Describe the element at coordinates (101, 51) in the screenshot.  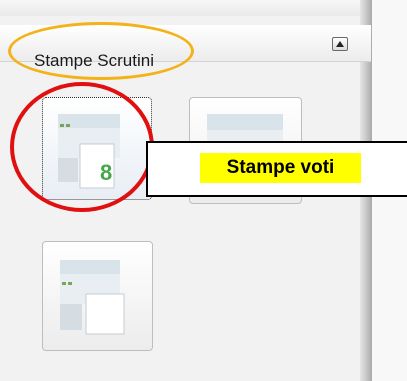
I see `highlight-ellipse-orange` at that location.